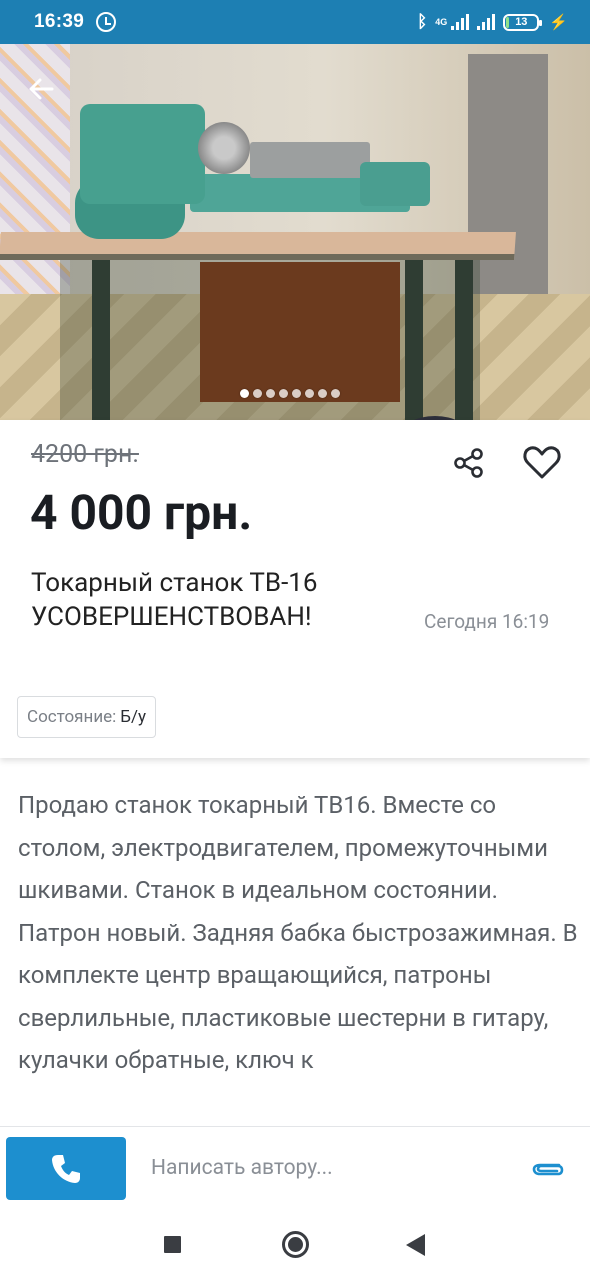 This screenshot has height=1280, width=590. What do you see at coordinates (172, 1244) in the screenshot?
I see `recent-apps-icon` at bounding box center [172, 1244].